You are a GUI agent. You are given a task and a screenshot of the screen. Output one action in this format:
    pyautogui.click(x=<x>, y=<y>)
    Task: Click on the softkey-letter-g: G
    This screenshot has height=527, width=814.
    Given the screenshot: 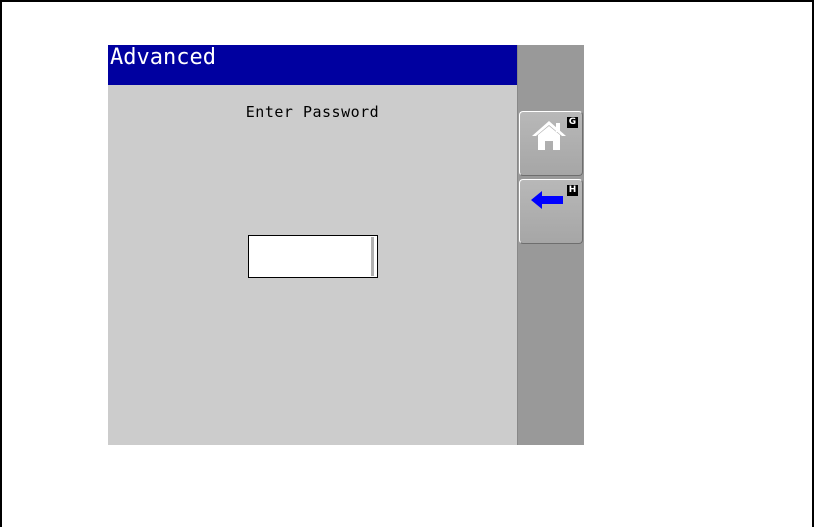 What is the action you would take?
    pyautogui.click(x=572, y=122)
    